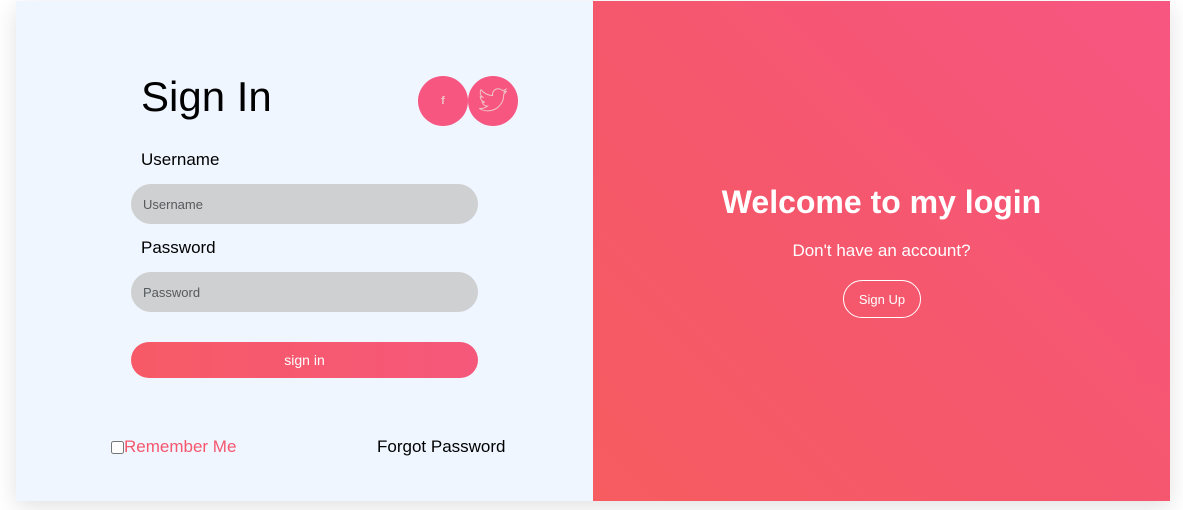  What do you see at coordinates (206, 96) in the screenshot?
I see `page-title: Sign In` at bounding box center [206, 96].